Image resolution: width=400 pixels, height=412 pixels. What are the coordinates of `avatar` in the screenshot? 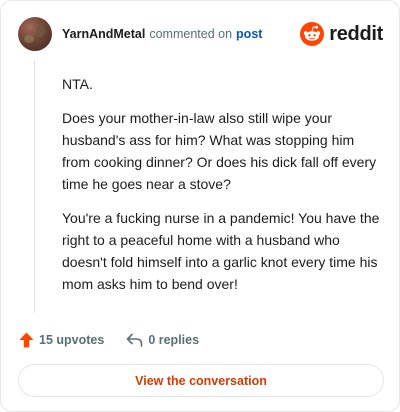 It's located at (35, 34).